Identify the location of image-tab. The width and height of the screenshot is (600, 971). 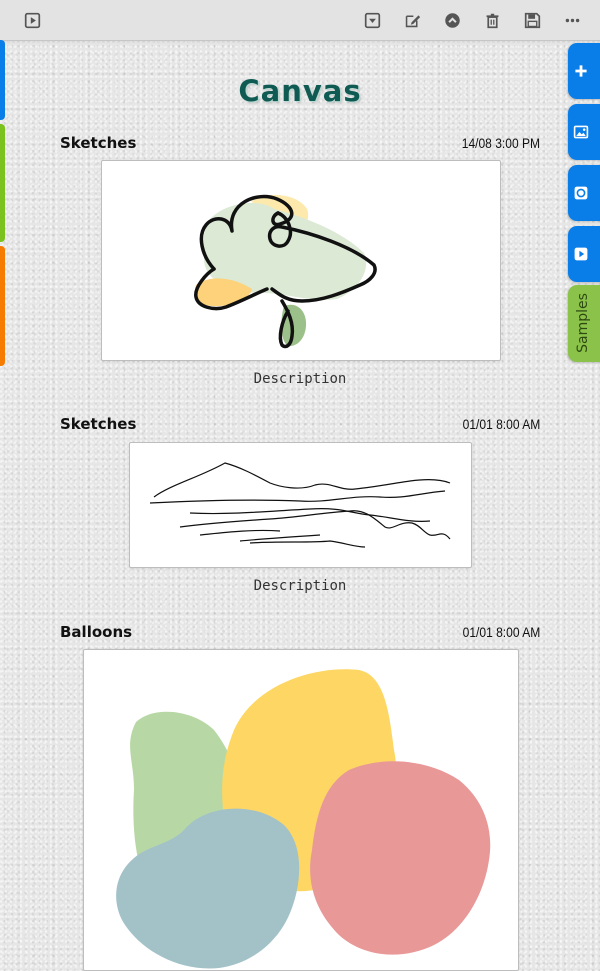
(584, 132).